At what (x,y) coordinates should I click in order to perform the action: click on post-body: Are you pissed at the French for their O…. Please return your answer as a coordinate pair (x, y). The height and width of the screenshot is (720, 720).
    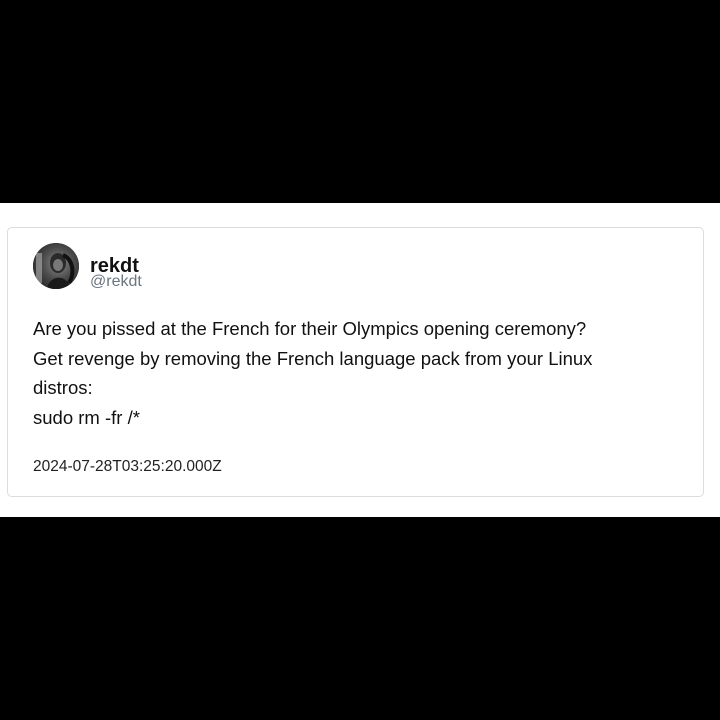
    Looking at the image, I should click on (358, 373).